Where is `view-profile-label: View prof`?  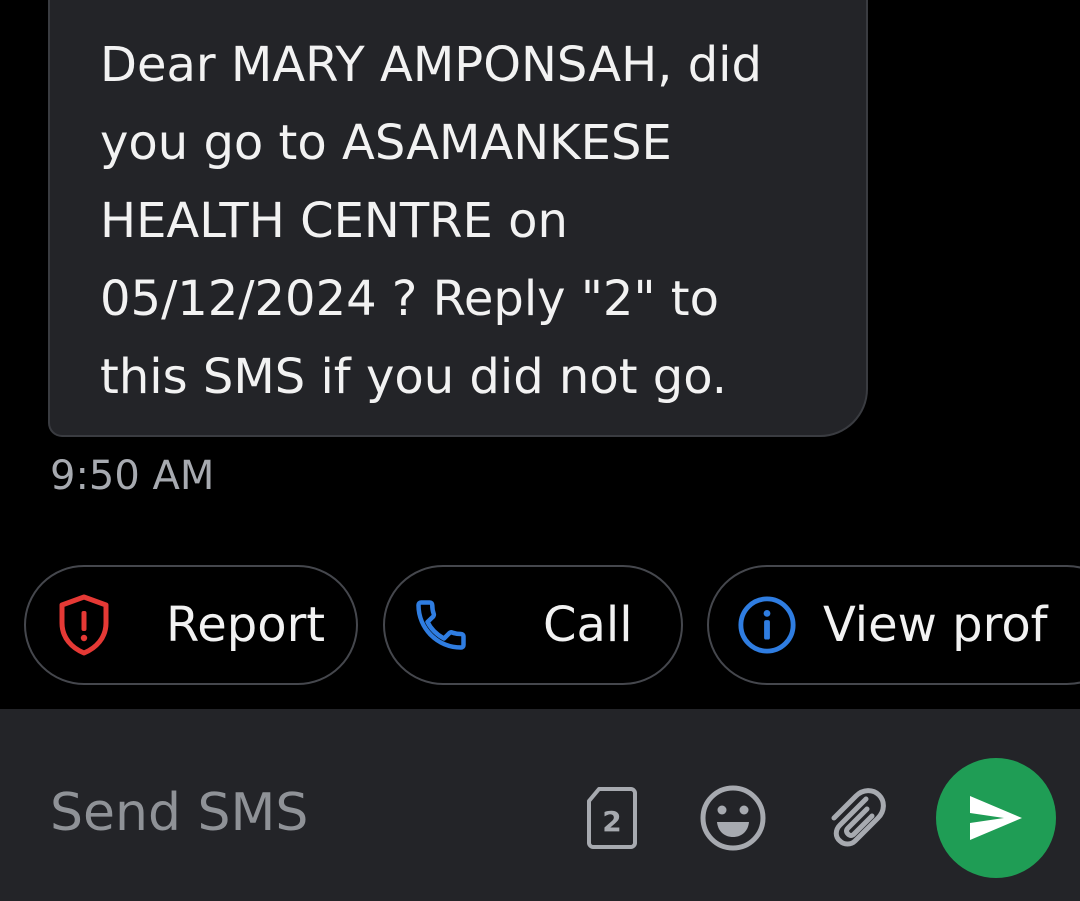 view-profile-label: View prof is located at coordinates (935, 625).